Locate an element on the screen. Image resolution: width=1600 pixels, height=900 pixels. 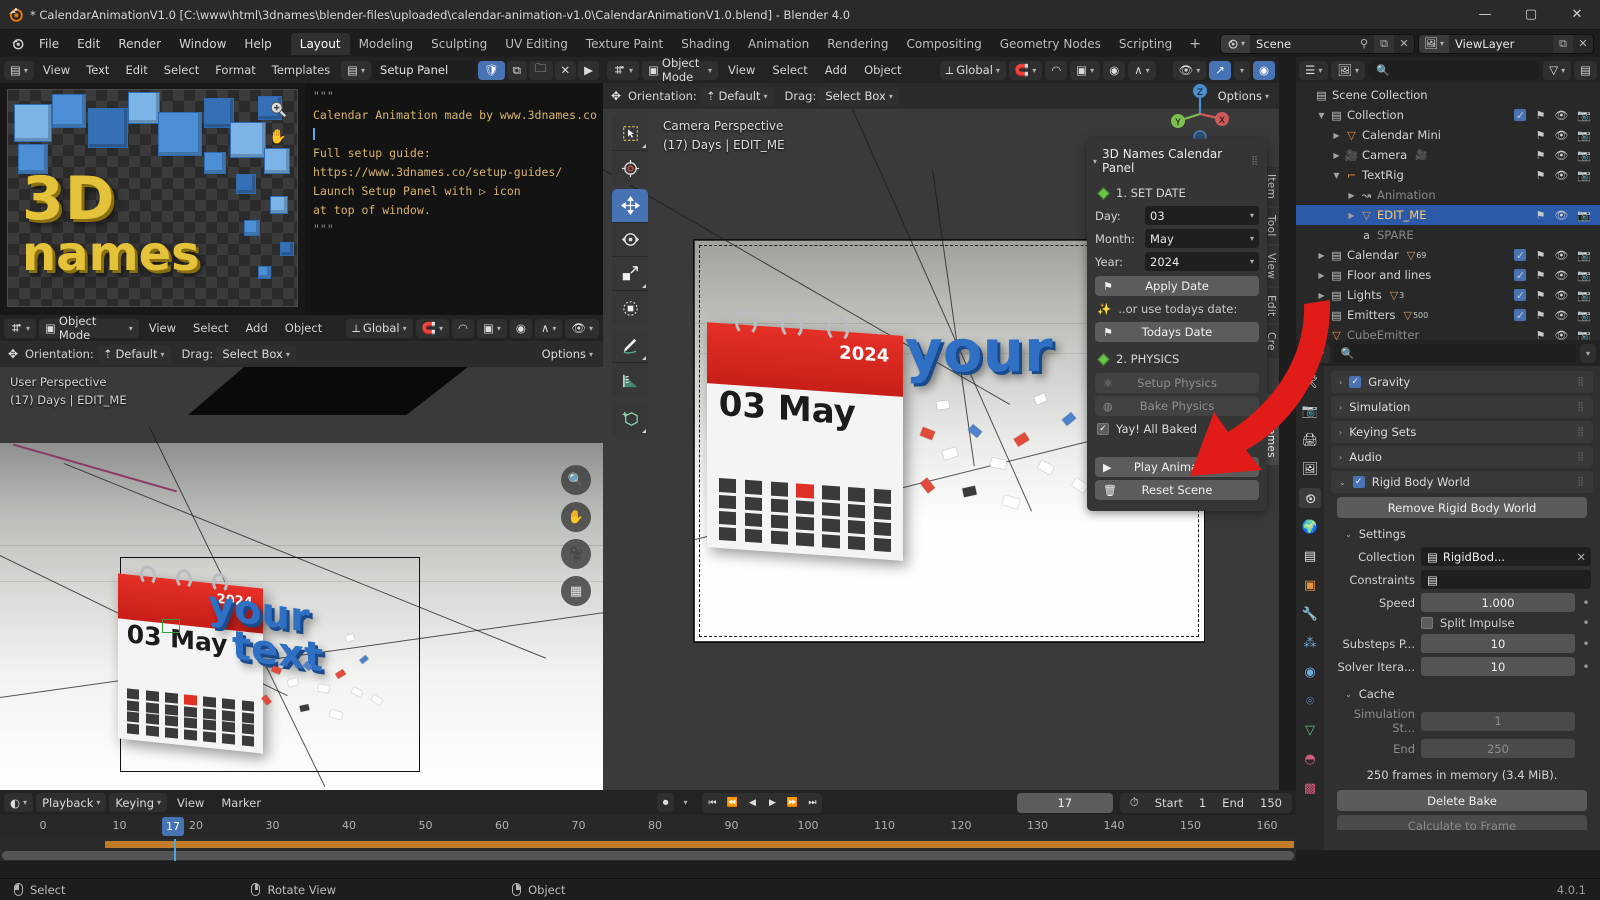
text-object-center: your is located at coordinates (979, 351).